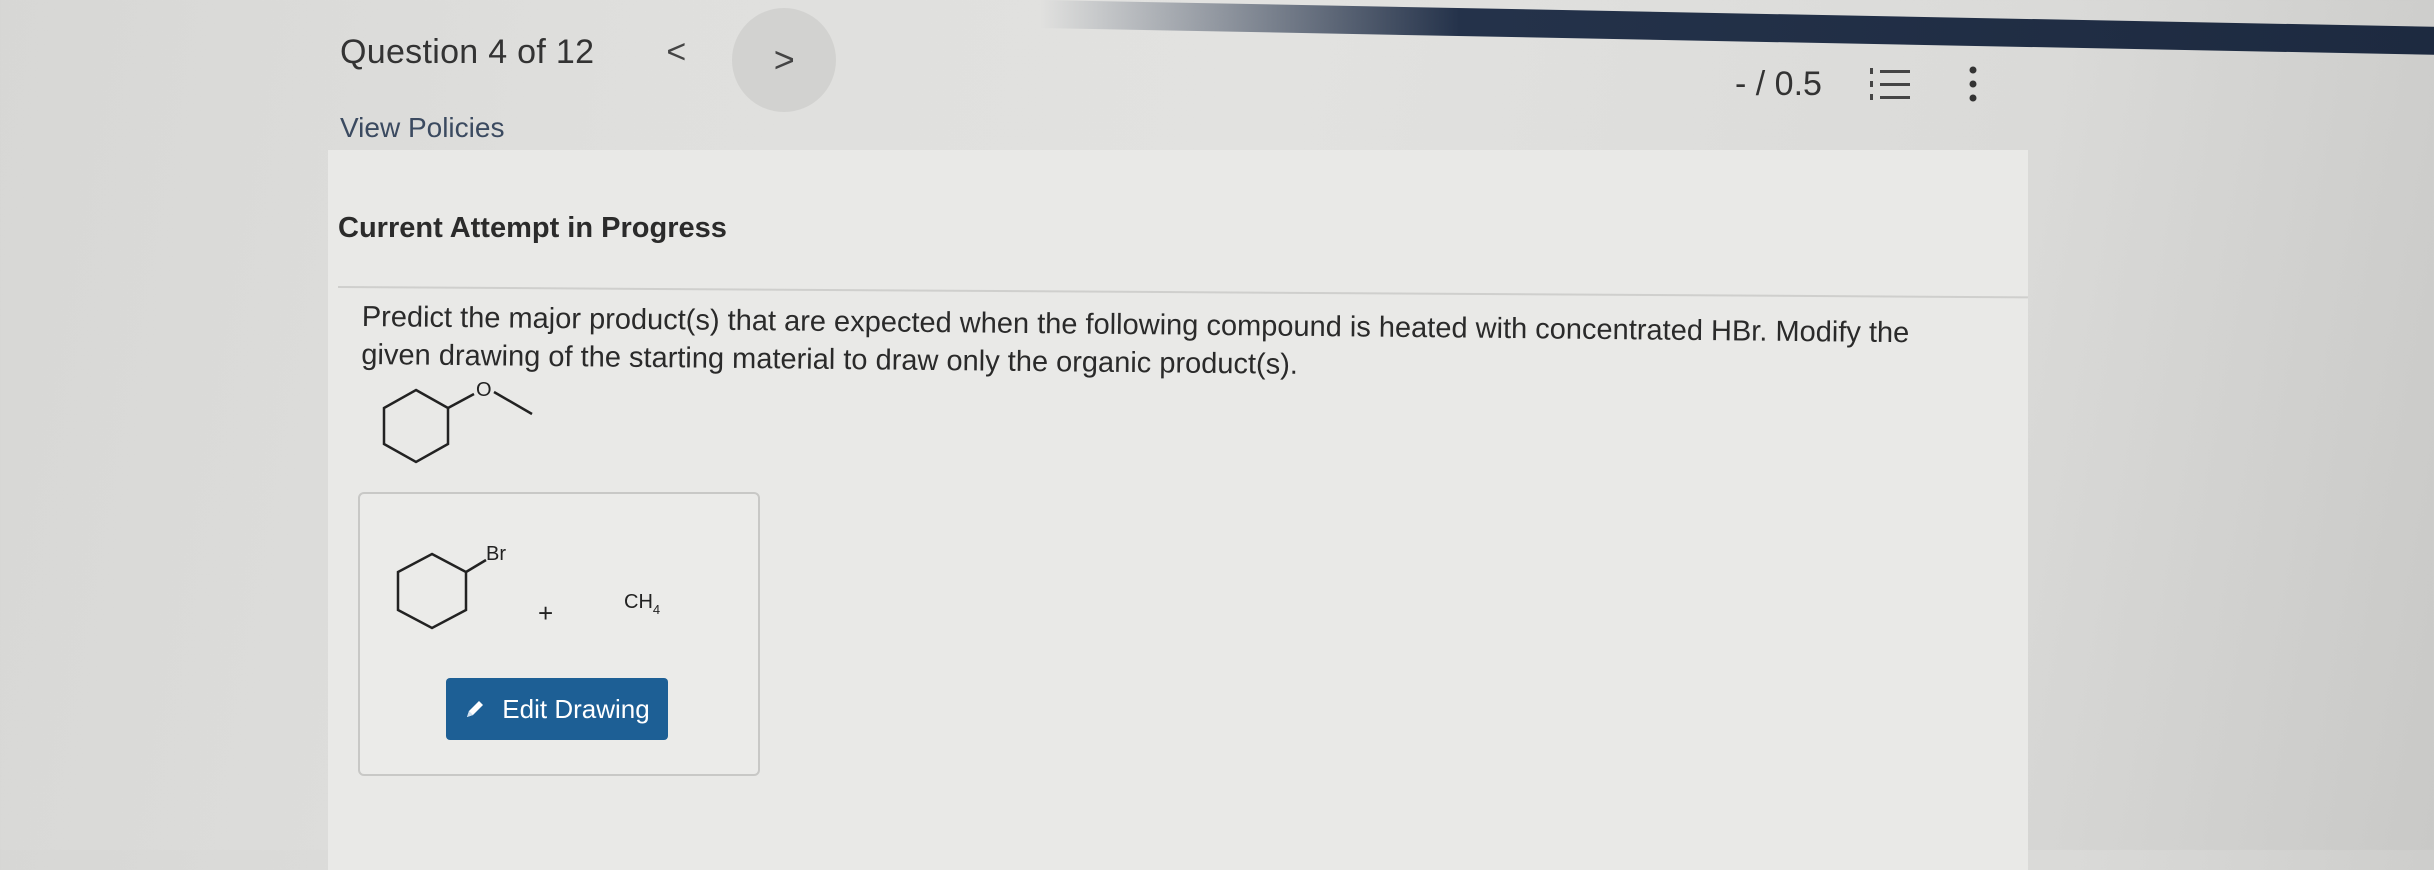  I want to click on numbered-list-icon, so click(1890, 84).